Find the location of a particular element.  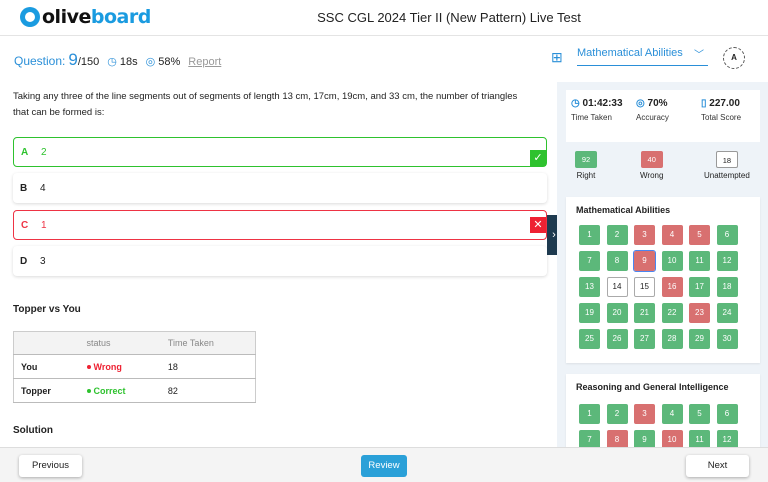

question-cell-24: 24 is located at coordinates (727, 313).